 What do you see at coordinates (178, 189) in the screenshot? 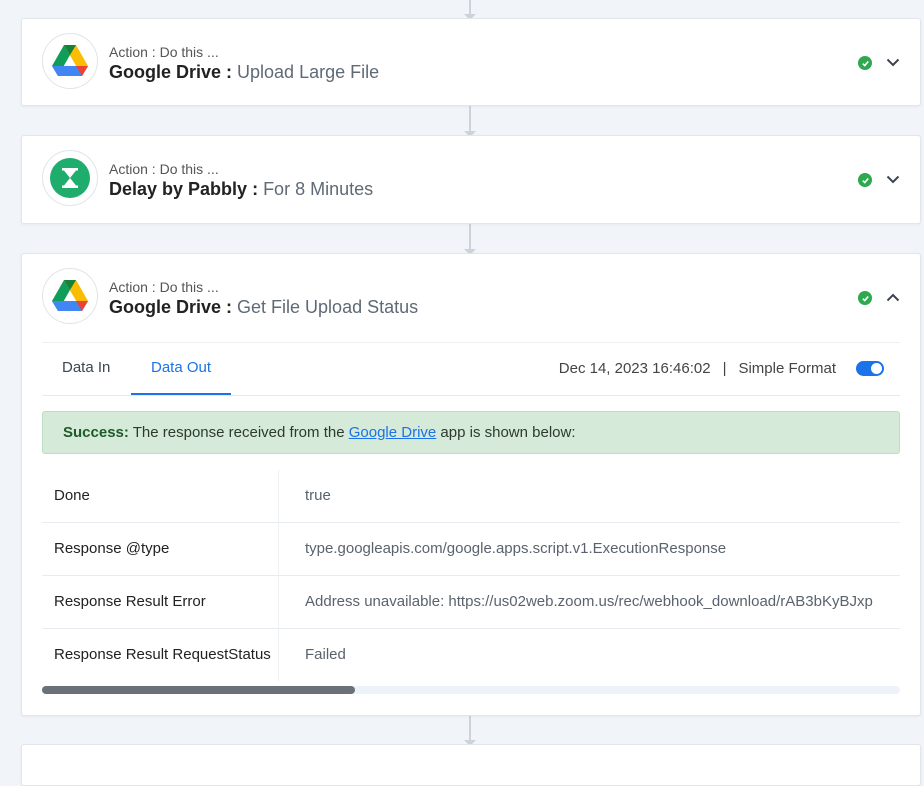
I see `step-app-name: Delay by Pabbly` at bounding box center [178, 189].